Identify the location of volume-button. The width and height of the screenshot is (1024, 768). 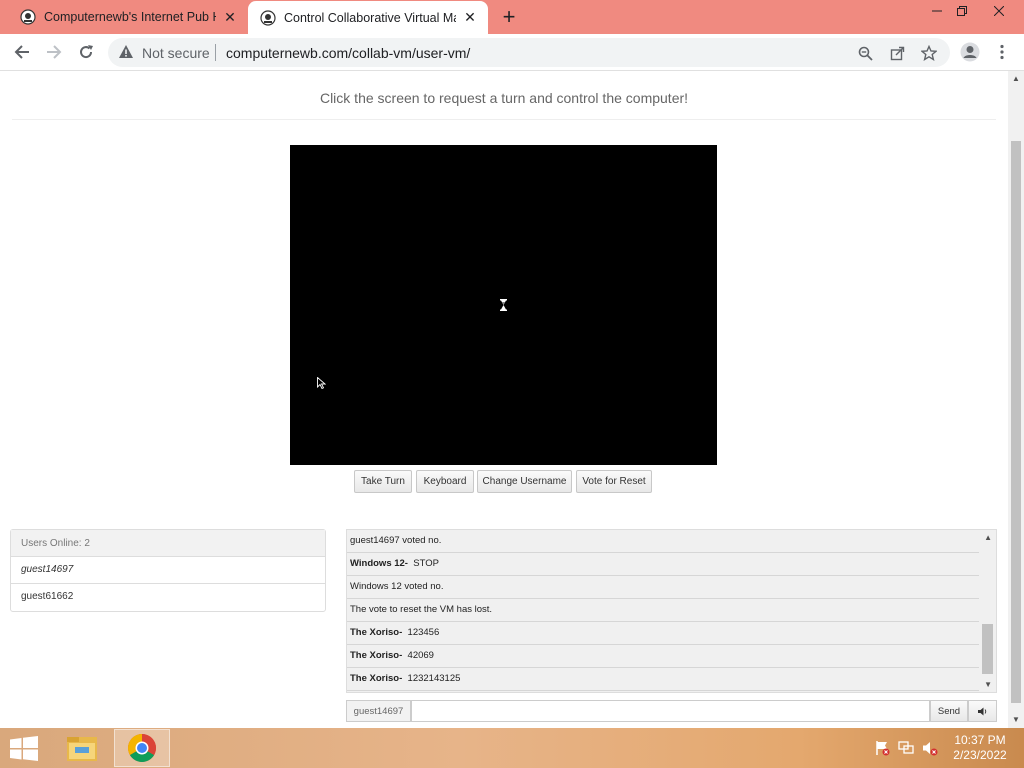
(982, 711).